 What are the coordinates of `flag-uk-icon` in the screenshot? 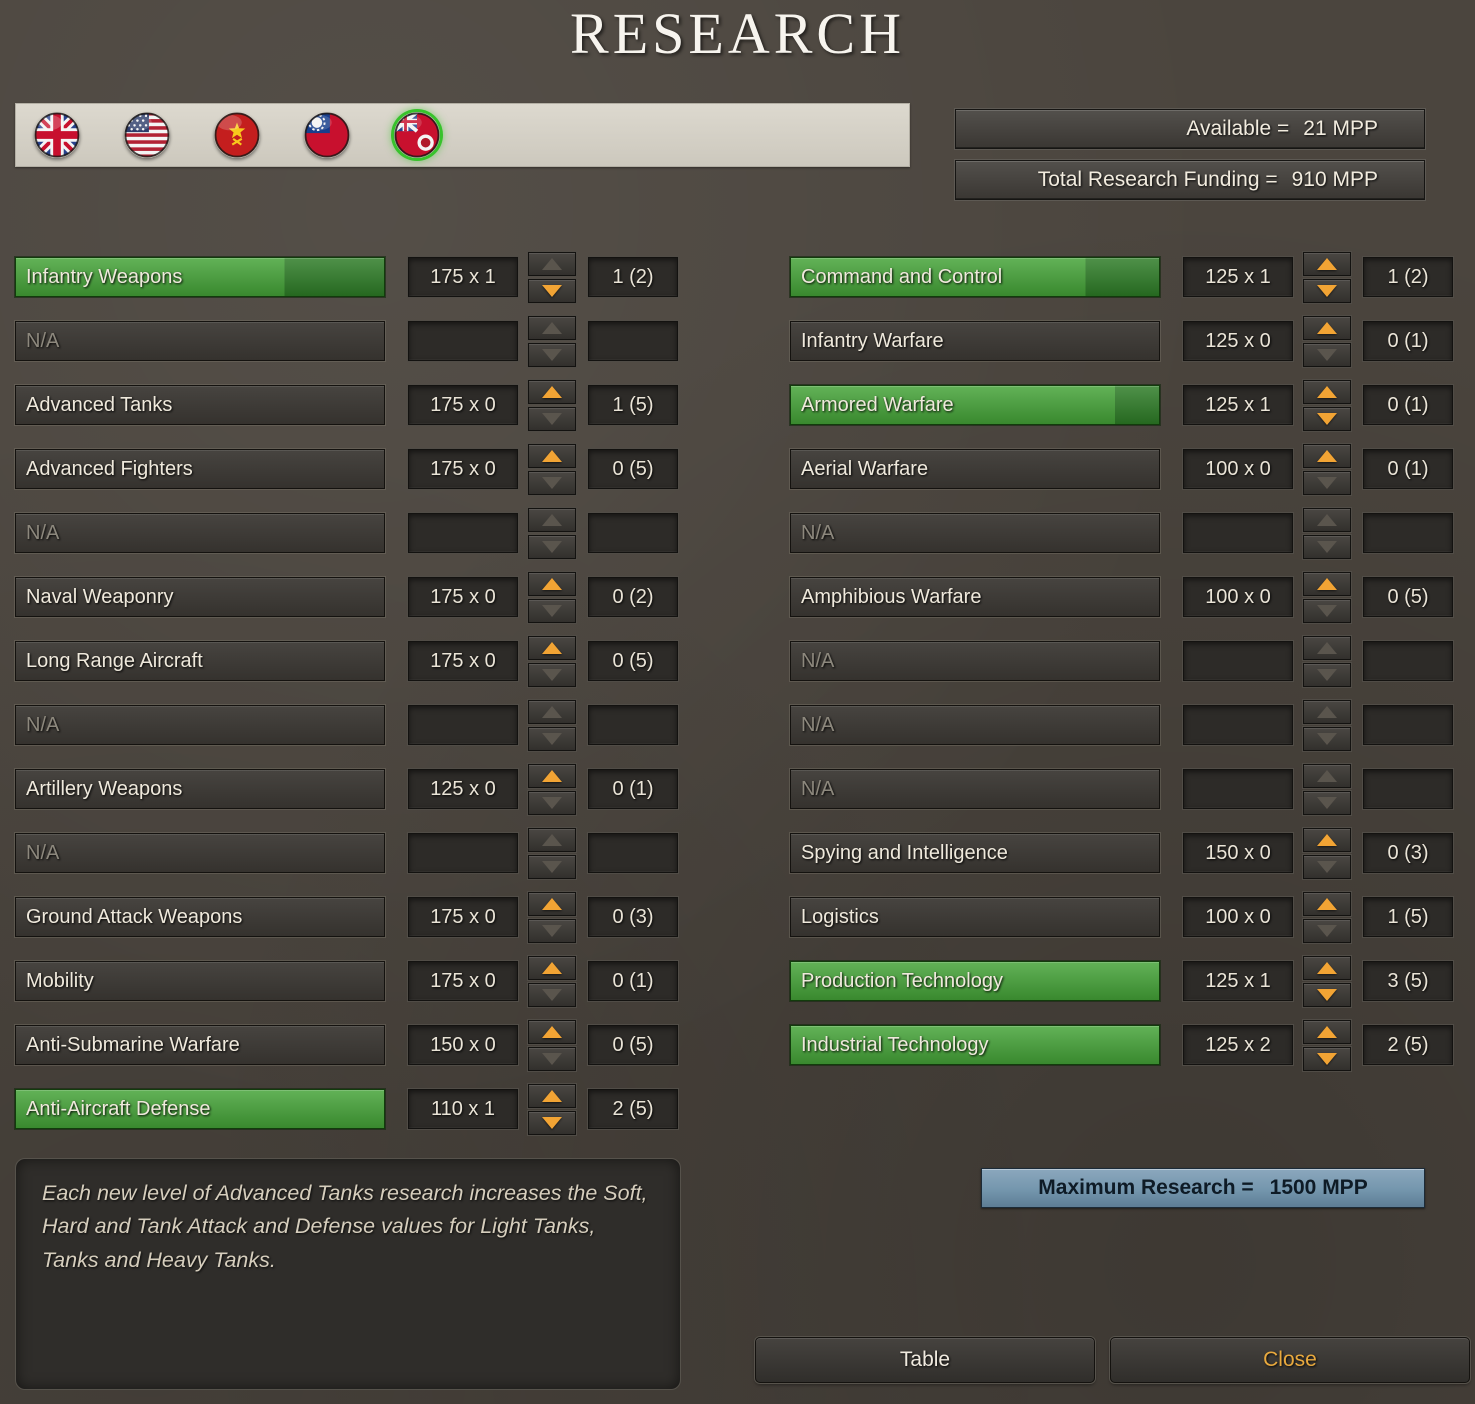 It's located at (57, 135).